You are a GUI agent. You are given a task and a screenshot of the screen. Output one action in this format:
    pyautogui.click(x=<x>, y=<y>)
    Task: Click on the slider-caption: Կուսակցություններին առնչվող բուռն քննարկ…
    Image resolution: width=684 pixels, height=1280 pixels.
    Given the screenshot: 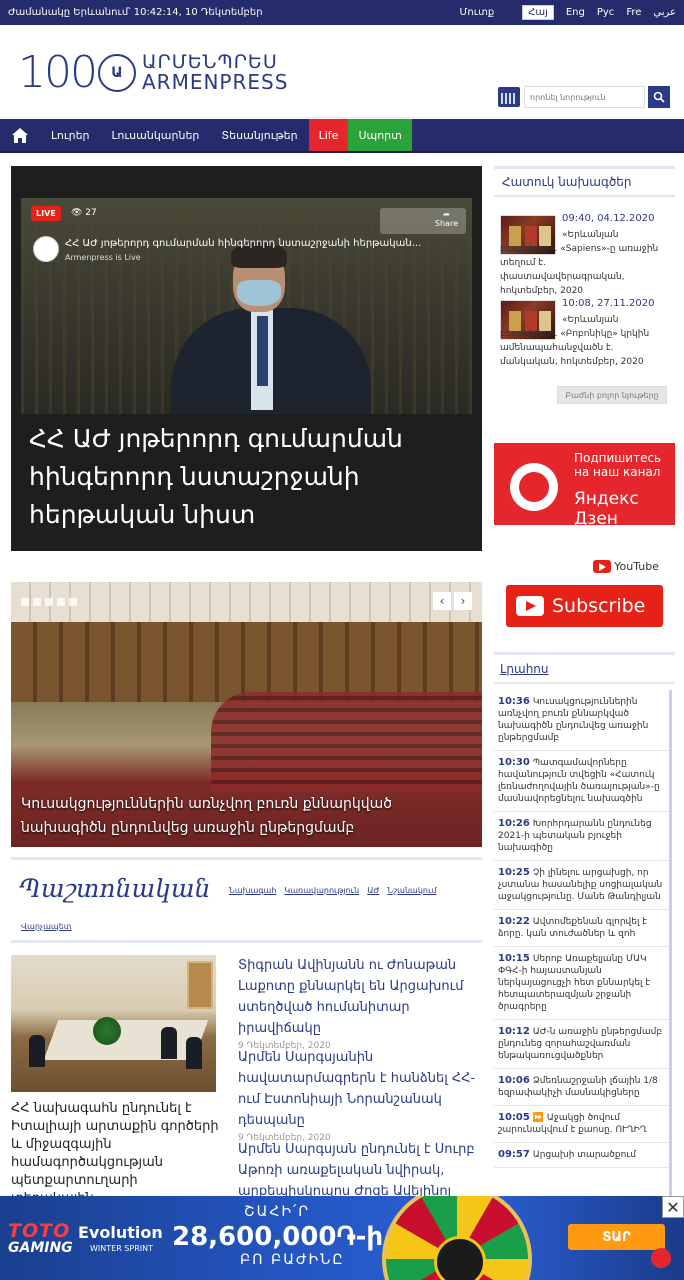 What is the action you would take?
    pyautogui.click(x=241, y=816)
    